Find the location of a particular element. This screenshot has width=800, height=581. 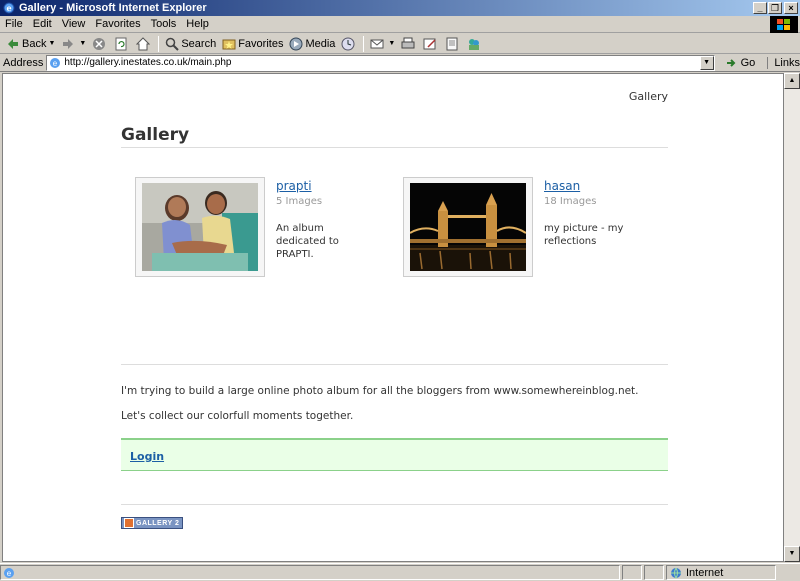

page-icon: e is located at coordinates (55, 62).